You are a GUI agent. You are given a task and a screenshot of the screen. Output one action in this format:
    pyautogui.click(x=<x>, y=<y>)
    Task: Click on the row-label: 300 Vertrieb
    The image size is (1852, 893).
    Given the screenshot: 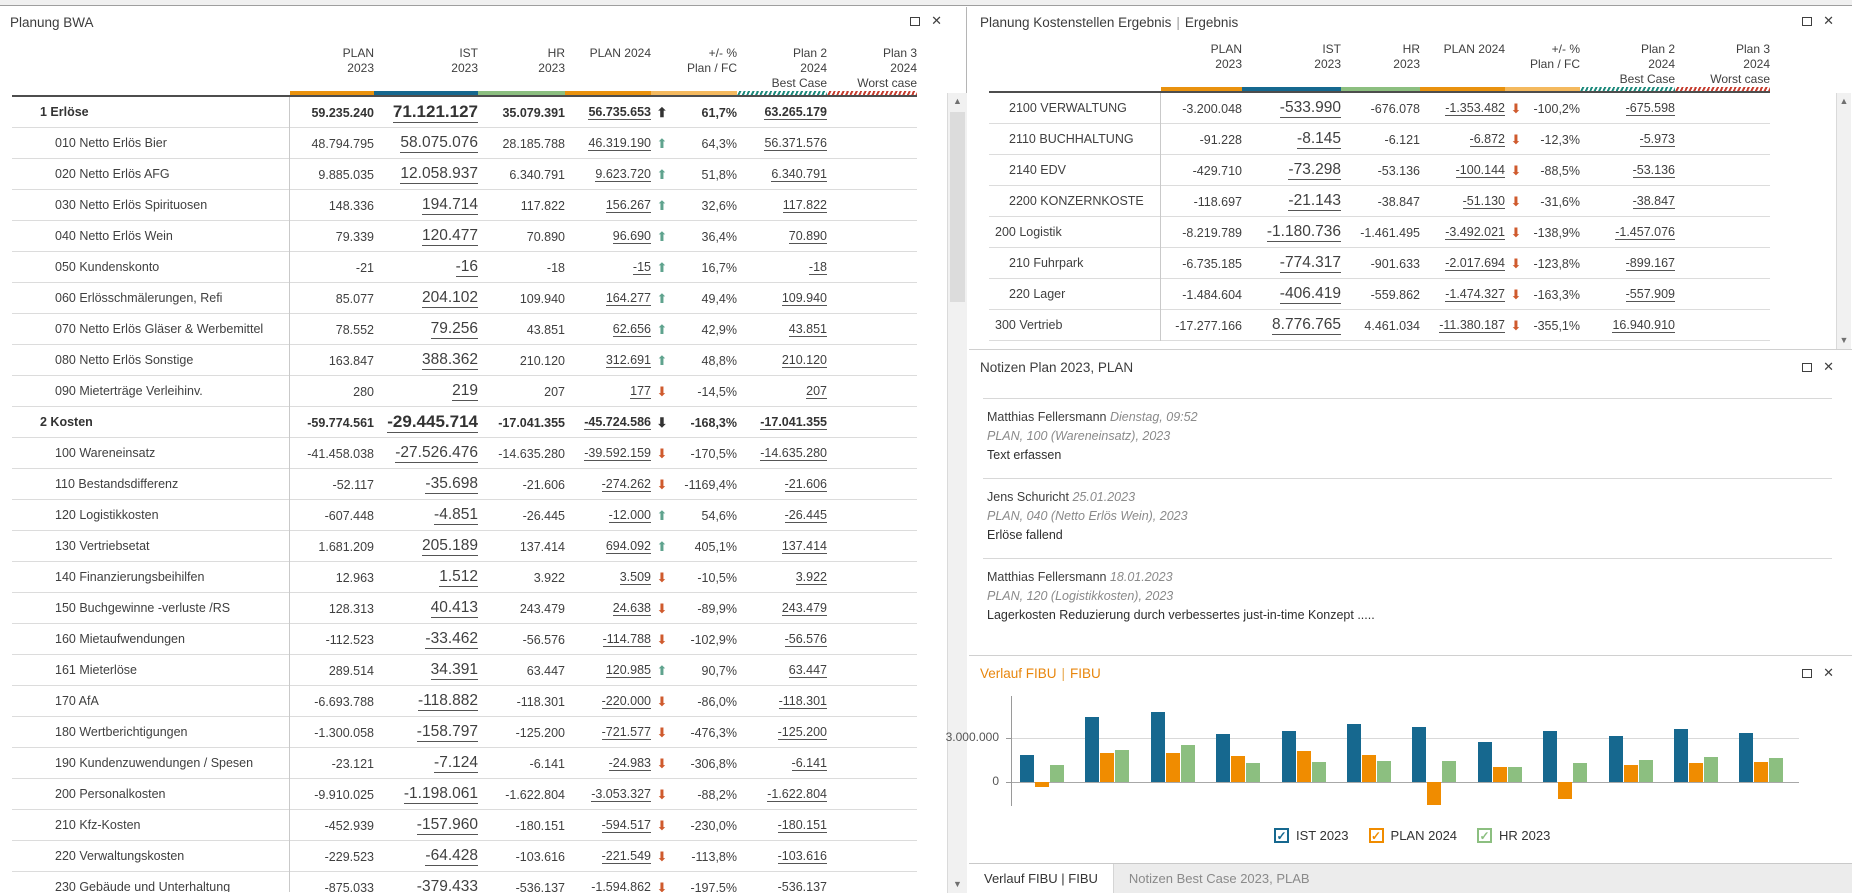 What is the action you would take?
    pyautogui.click(x=1075, y=325)
    